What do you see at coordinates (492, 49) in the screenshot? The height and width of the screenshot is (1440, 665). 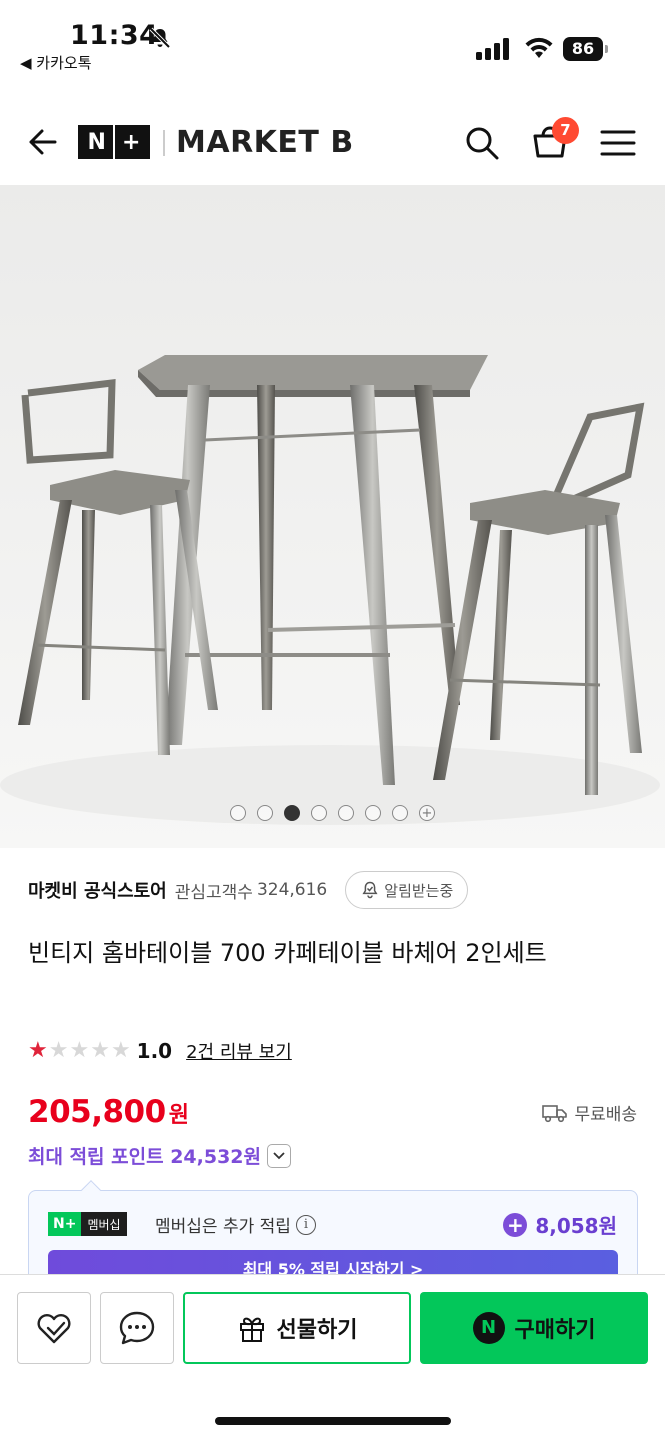 I see `cellular-signal-icon` at bounding box center [492, 49].